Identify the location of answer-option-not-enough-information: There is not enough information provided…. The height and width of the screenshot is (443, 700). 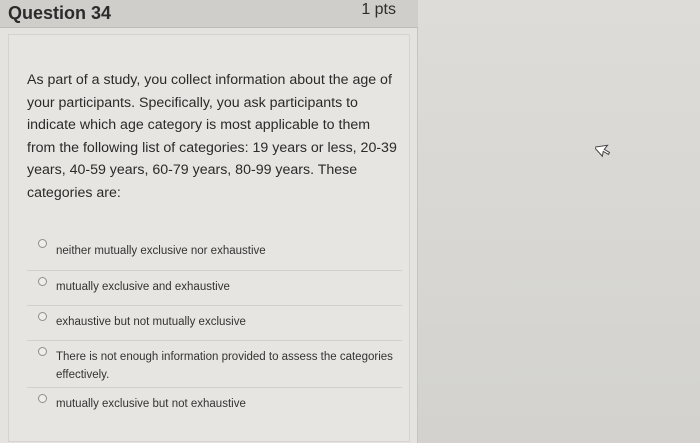
(214, 364).